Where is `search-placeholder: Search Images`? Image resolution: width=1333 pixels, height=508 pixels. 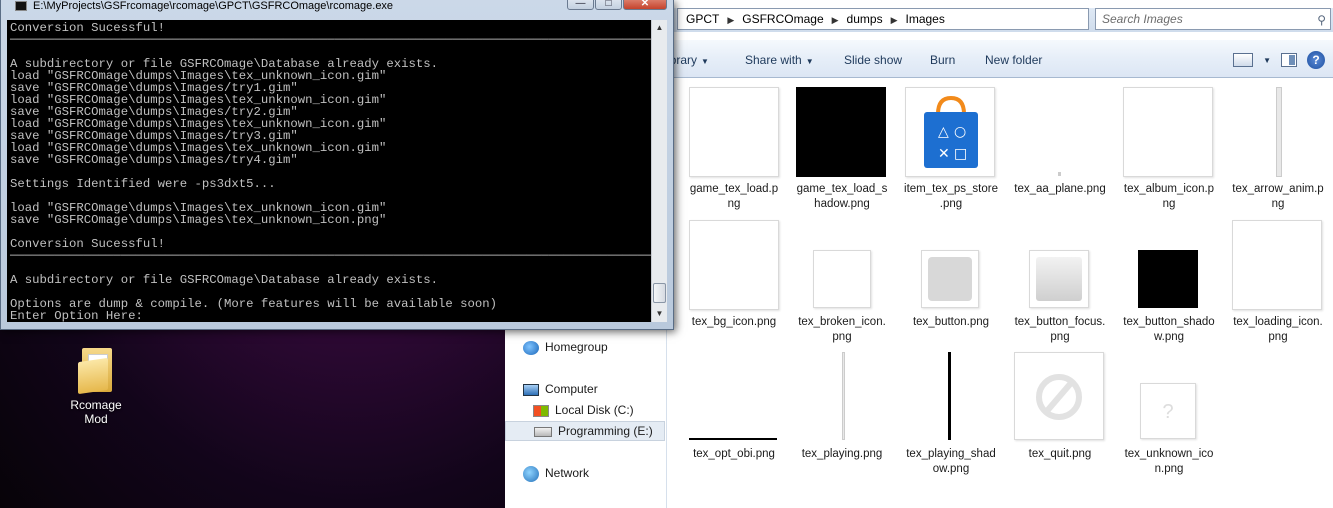 search-placeholder: Search Images is located at coordinates (1142, 19).